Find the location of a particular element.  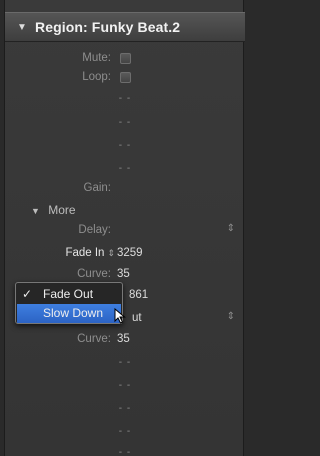

menu-item-label: Slow Down is located at coordinates (73, 313).